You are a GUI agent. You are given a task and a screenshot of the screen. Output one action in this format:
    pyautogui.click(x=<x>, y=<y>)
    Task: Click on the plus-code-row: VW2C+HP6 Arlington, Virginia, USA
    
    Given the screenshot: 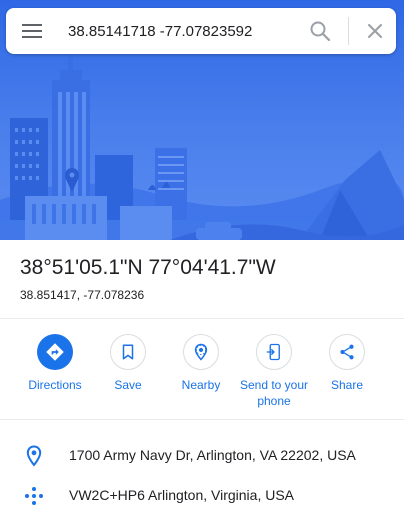 What is the action you would take?
    pyautogui.click(x=202, y=496)
    